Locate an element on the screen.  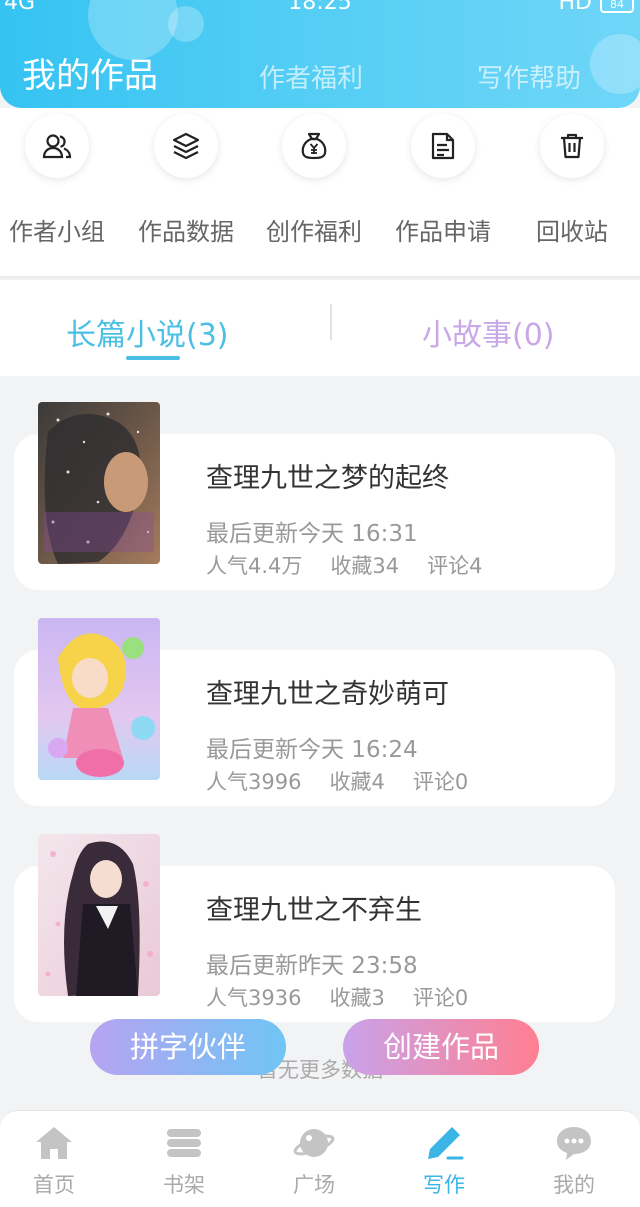
nav-mine: 我的 is located at coordinates (574, 1161).